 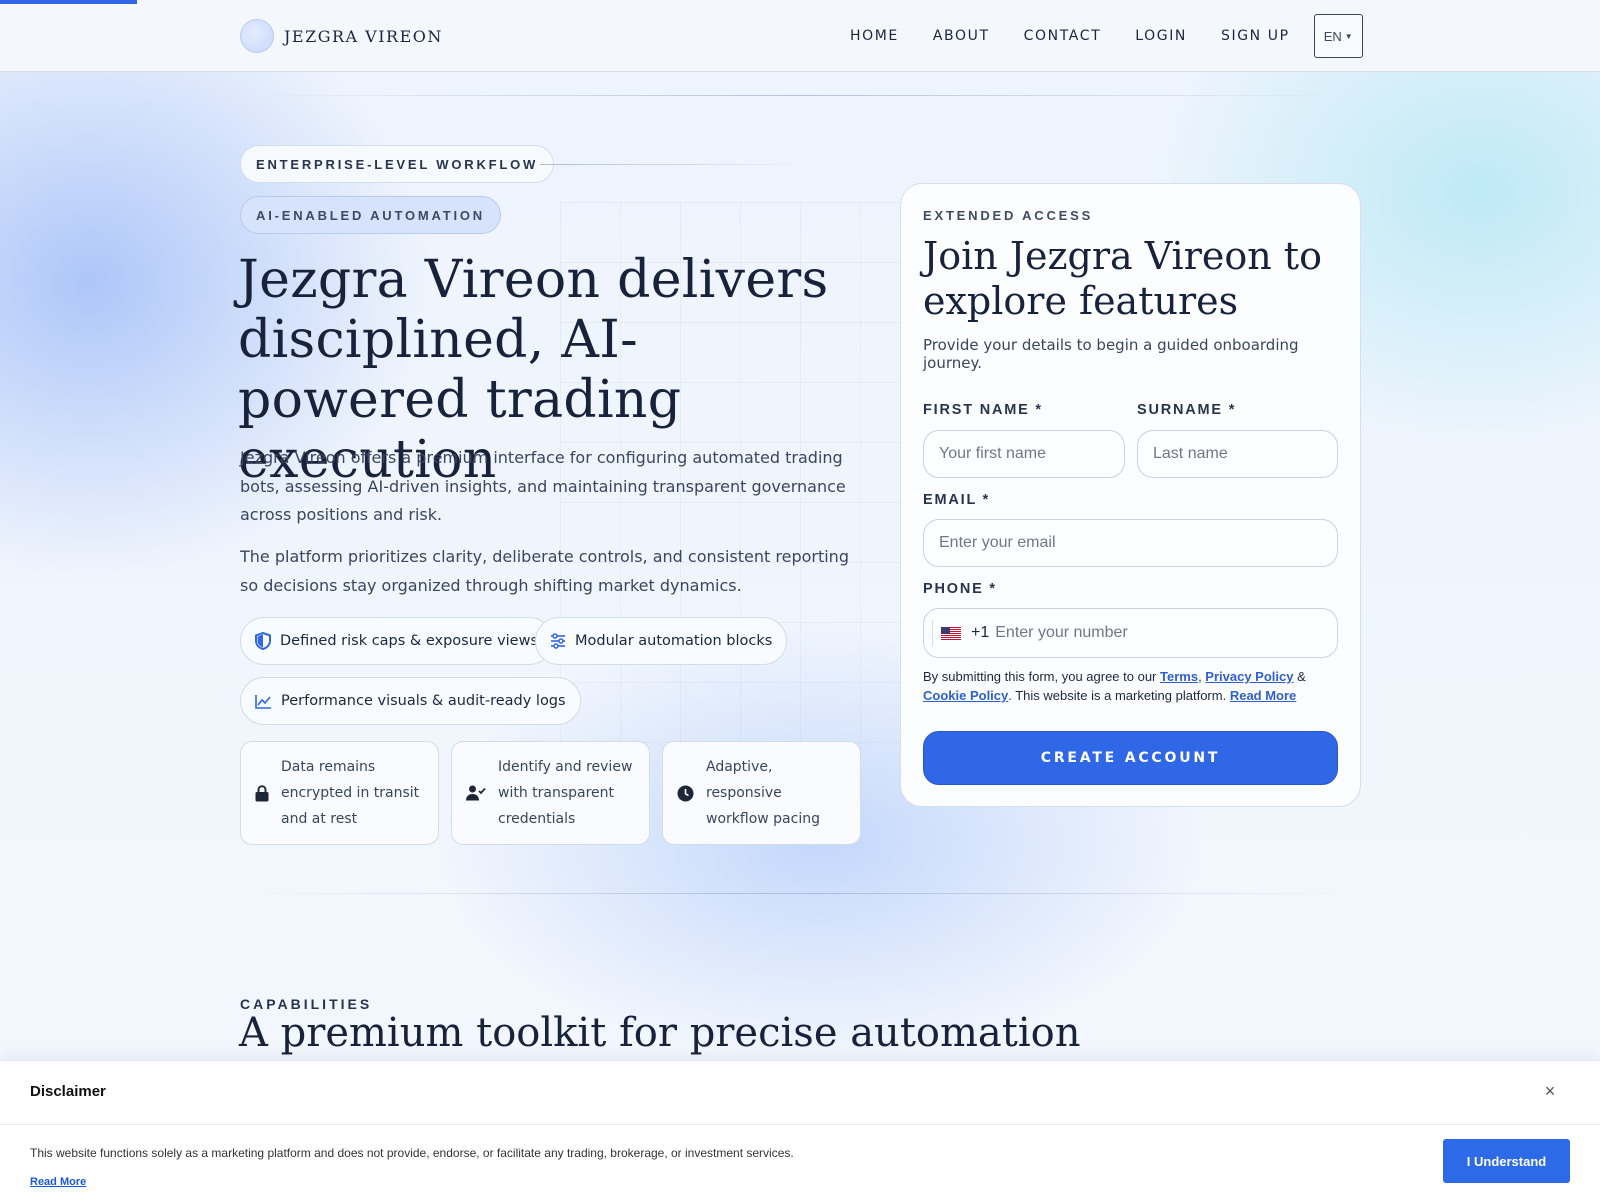 What do you see at coordinates (263, 641) in the screenshot?
I see `shield-icon` at bounding box center [263, 641].